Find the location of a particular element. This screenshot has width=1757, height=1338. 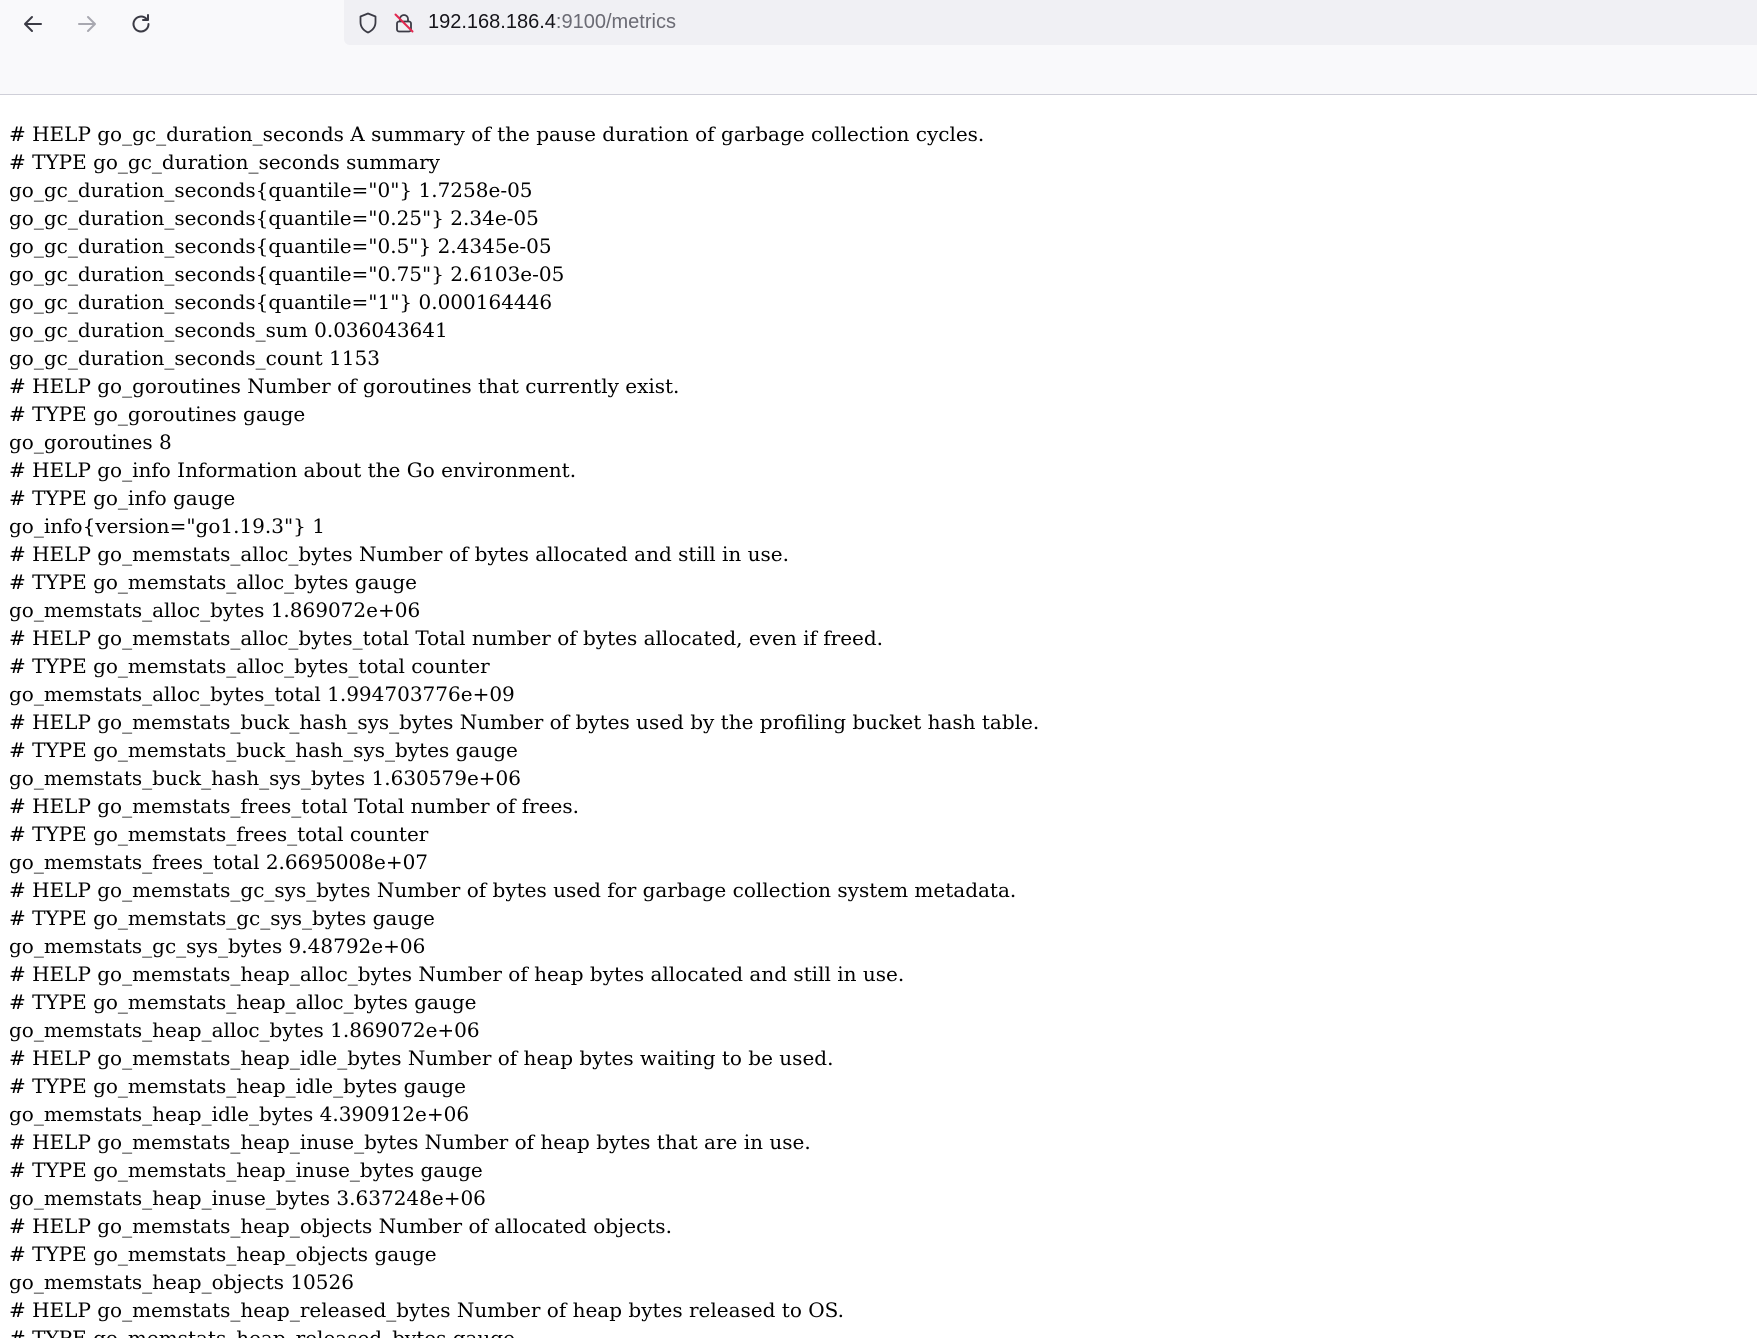

address-bar: 192.168.186.4:9100/metrics is located at coordinates (1050, 22).